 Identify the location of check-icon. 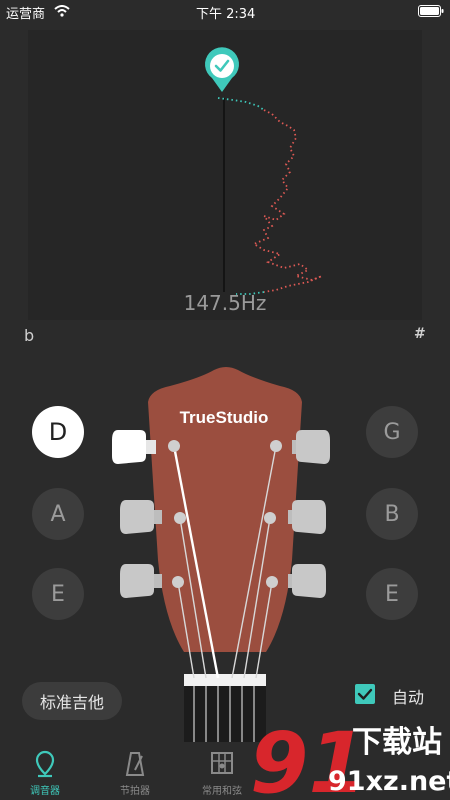
(365, 694).